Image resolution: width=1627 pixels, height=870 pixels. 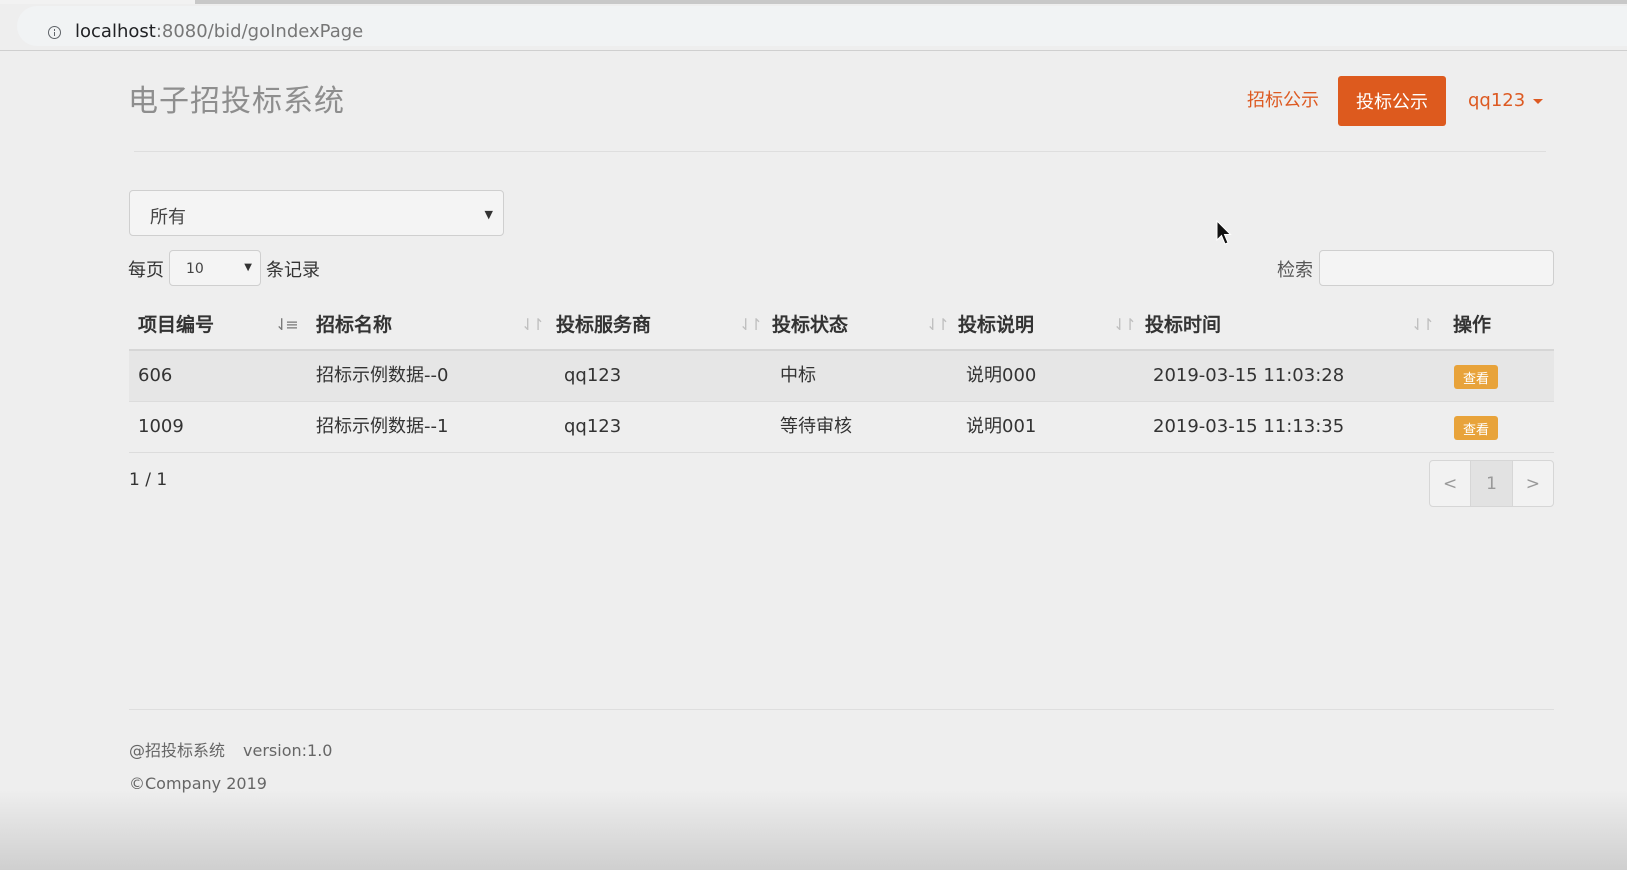 I want to click on pagination: < 1 >, so click(x=1491, y=483).